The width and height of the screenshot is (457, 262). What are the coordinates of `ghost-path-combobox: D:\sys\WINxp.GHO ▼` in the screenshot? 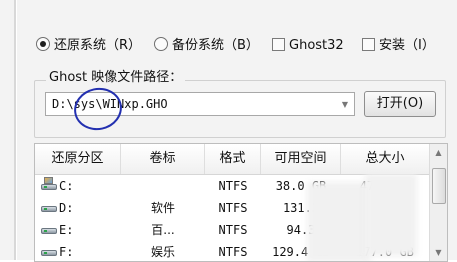 It's located at (200, 104).